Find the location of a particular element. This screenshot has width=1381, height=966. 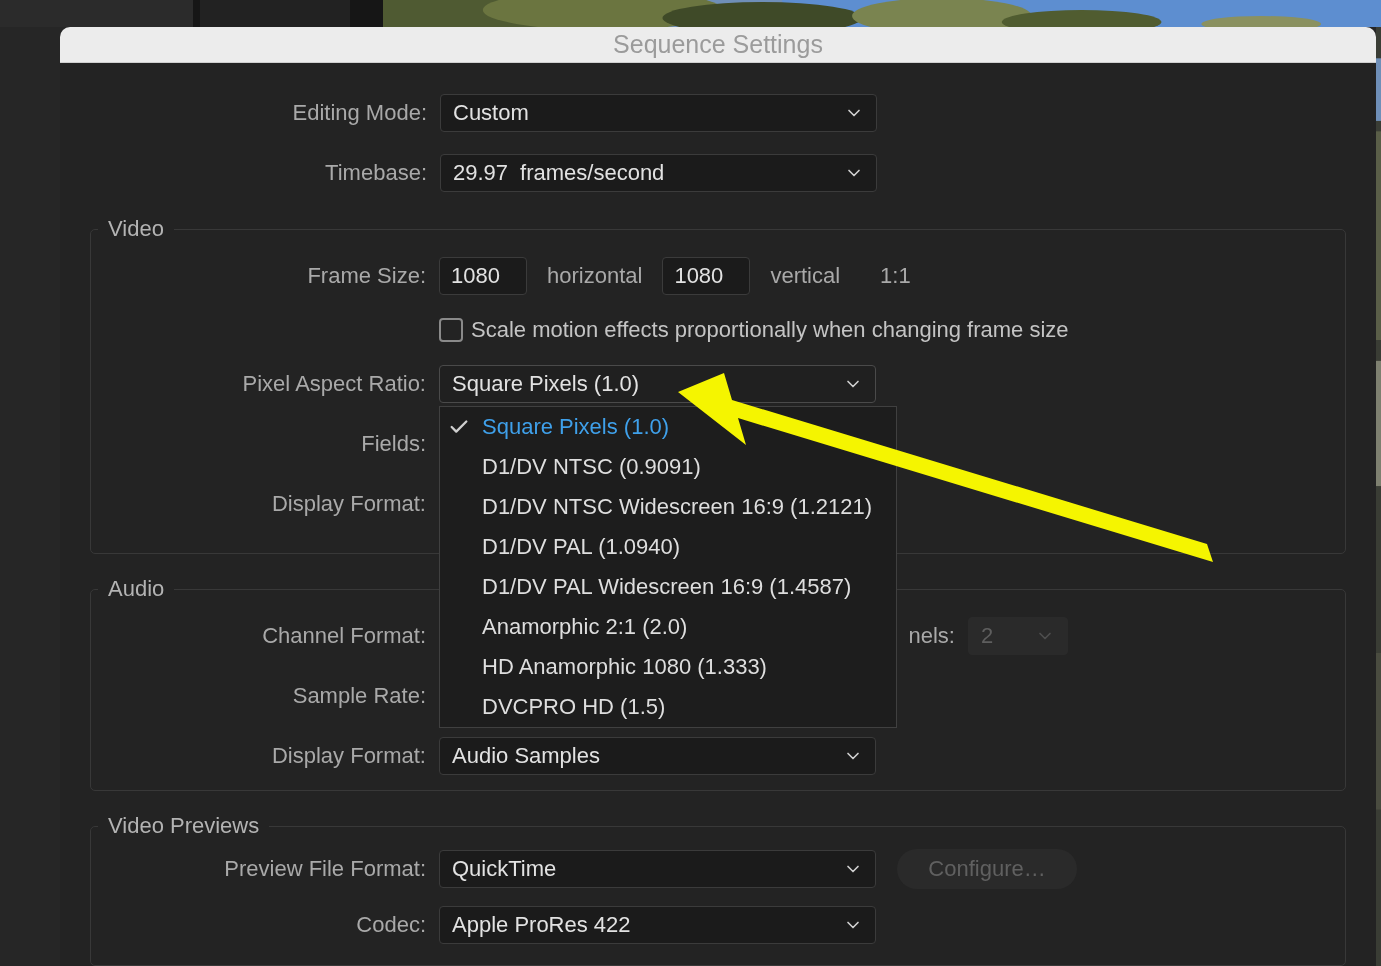

menu-item: D1/DV NTSC Widescreen 16:9 (1.2121) is located at coordinates (668, 507).